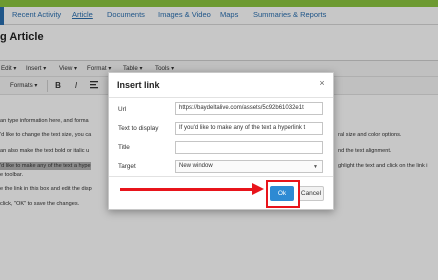  What do you see at coordinates (122, 109) in the screenshot?
I see `url-label: Url` at bounding box center [122, 109].